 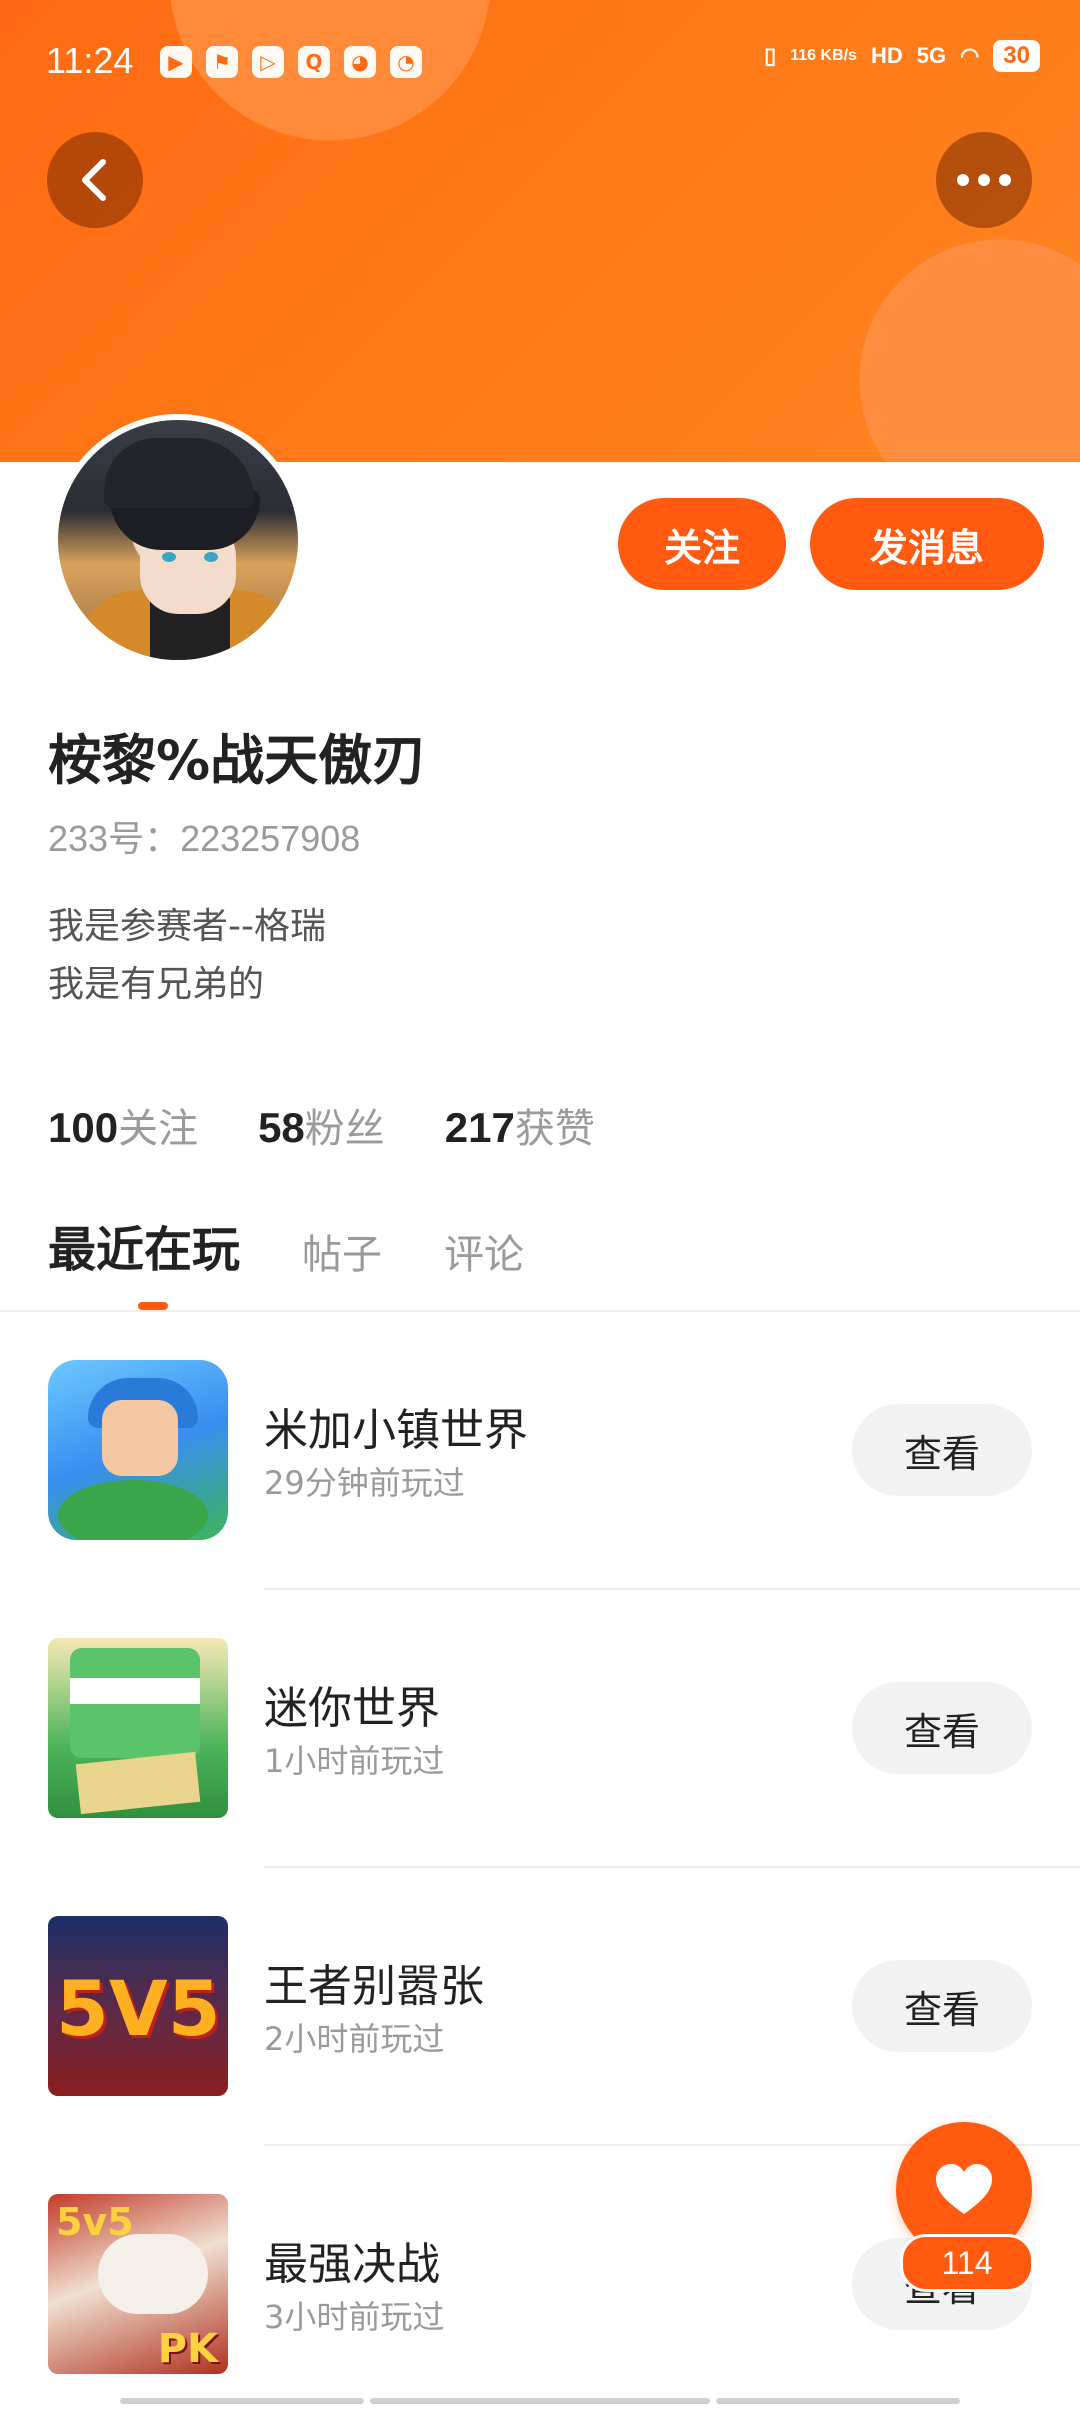 I want to click on signal-icon: 5G, so click(x=931, y=55).